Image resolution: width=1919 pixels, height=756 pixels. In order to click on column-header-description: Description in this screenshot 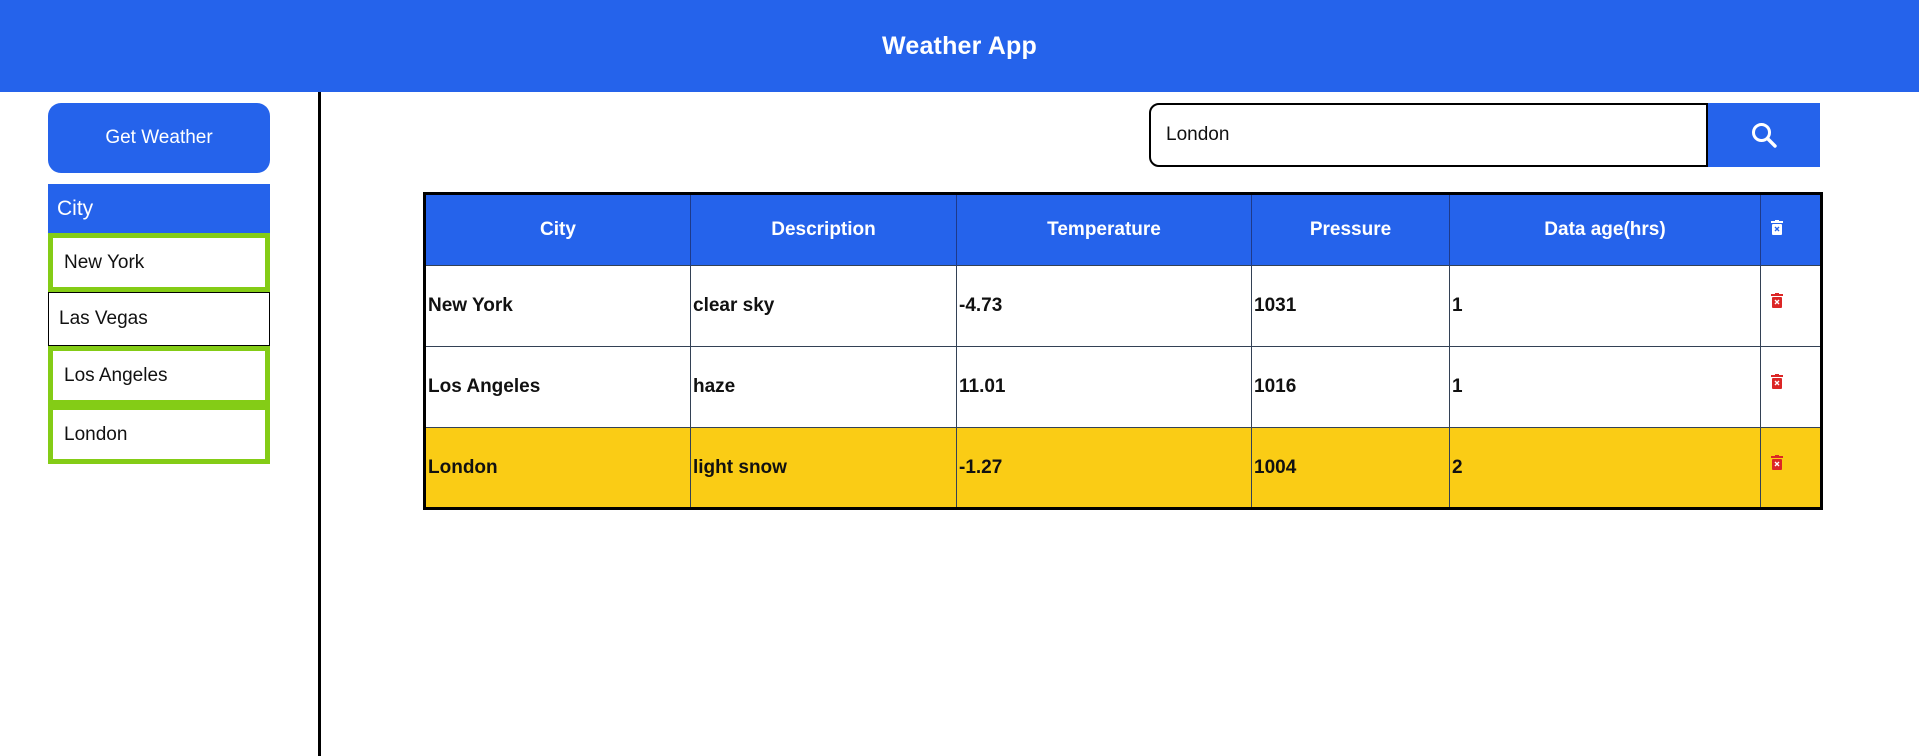, I will do `click(823, 229)`.